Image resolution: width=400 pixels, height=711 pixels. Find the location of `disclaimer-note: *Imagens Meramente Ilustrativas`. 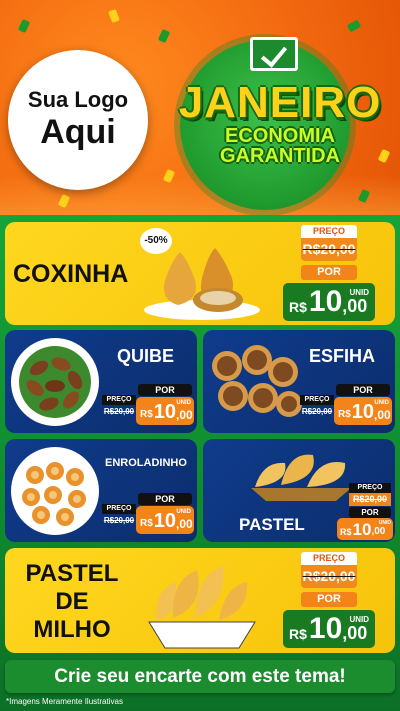

disclaimer-note: *Imagens Meramente Ilustrativas is located at coordinates (64, 701).